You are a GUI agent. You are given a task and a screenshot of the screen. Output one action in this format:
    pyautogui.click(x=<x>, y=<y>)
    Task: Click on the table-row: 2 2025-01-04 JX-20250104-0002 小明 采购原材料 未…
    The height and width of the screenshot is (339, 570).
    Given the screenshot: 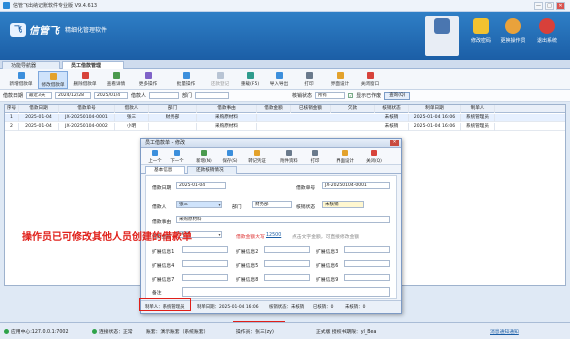 What is the action you would take?
    pyautogui.click(x=285, y=127)
    